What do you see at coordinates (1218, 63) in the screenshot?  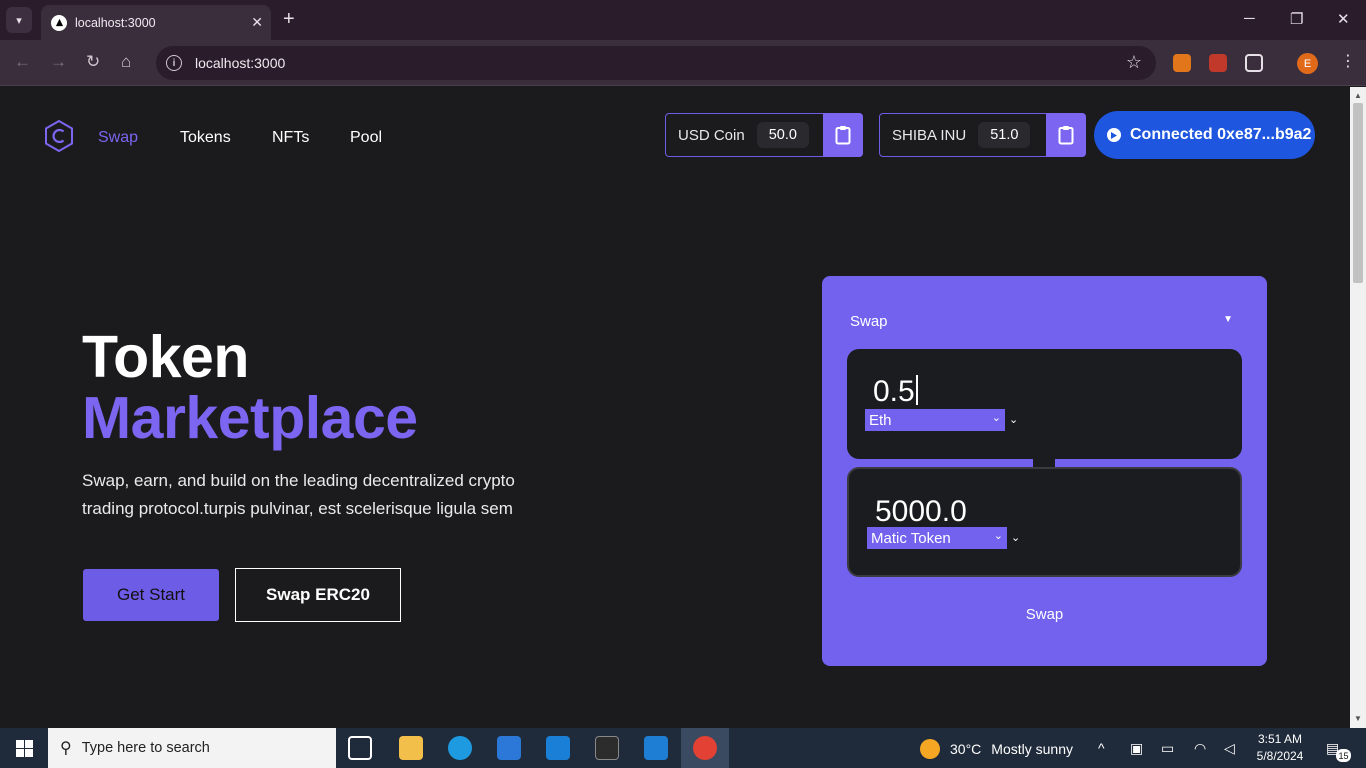 I see `extension-icon` at bounding box center [1218, 63].